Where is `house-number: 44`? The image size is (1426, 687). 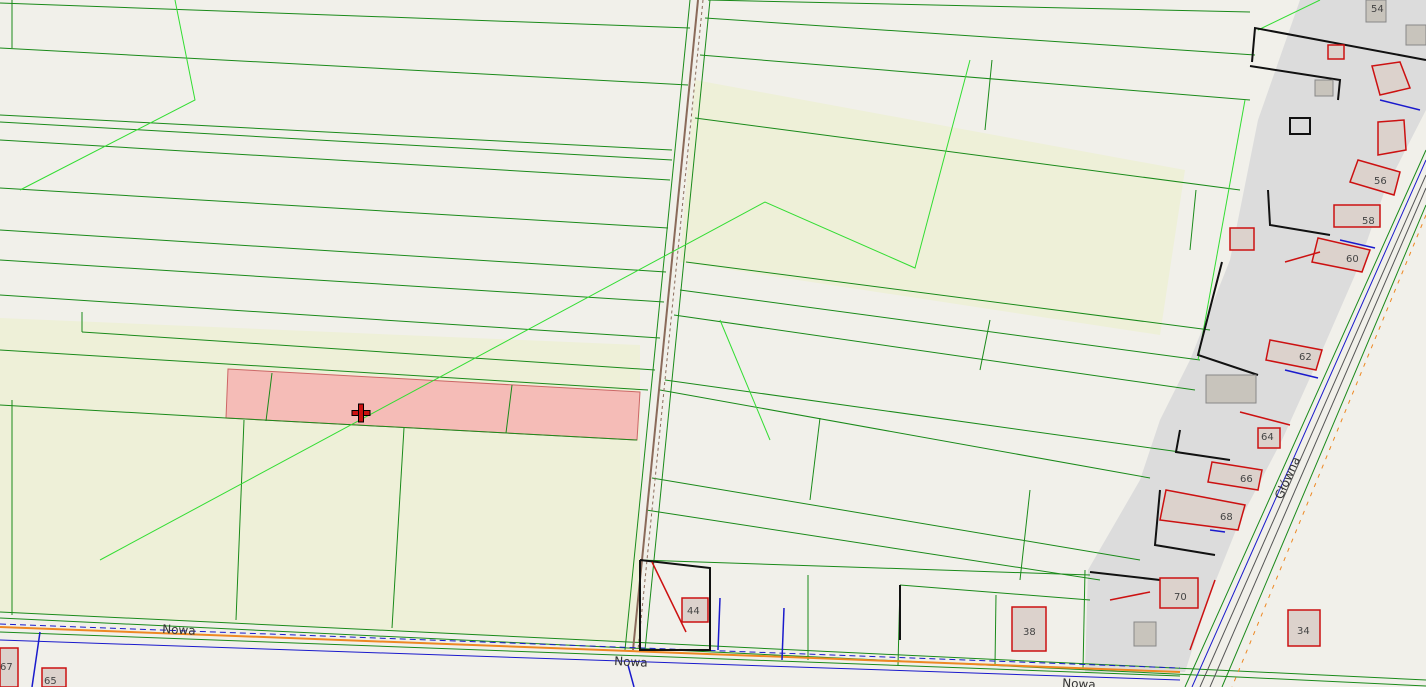
house-number: 44 is located at coordinates (693, 611).